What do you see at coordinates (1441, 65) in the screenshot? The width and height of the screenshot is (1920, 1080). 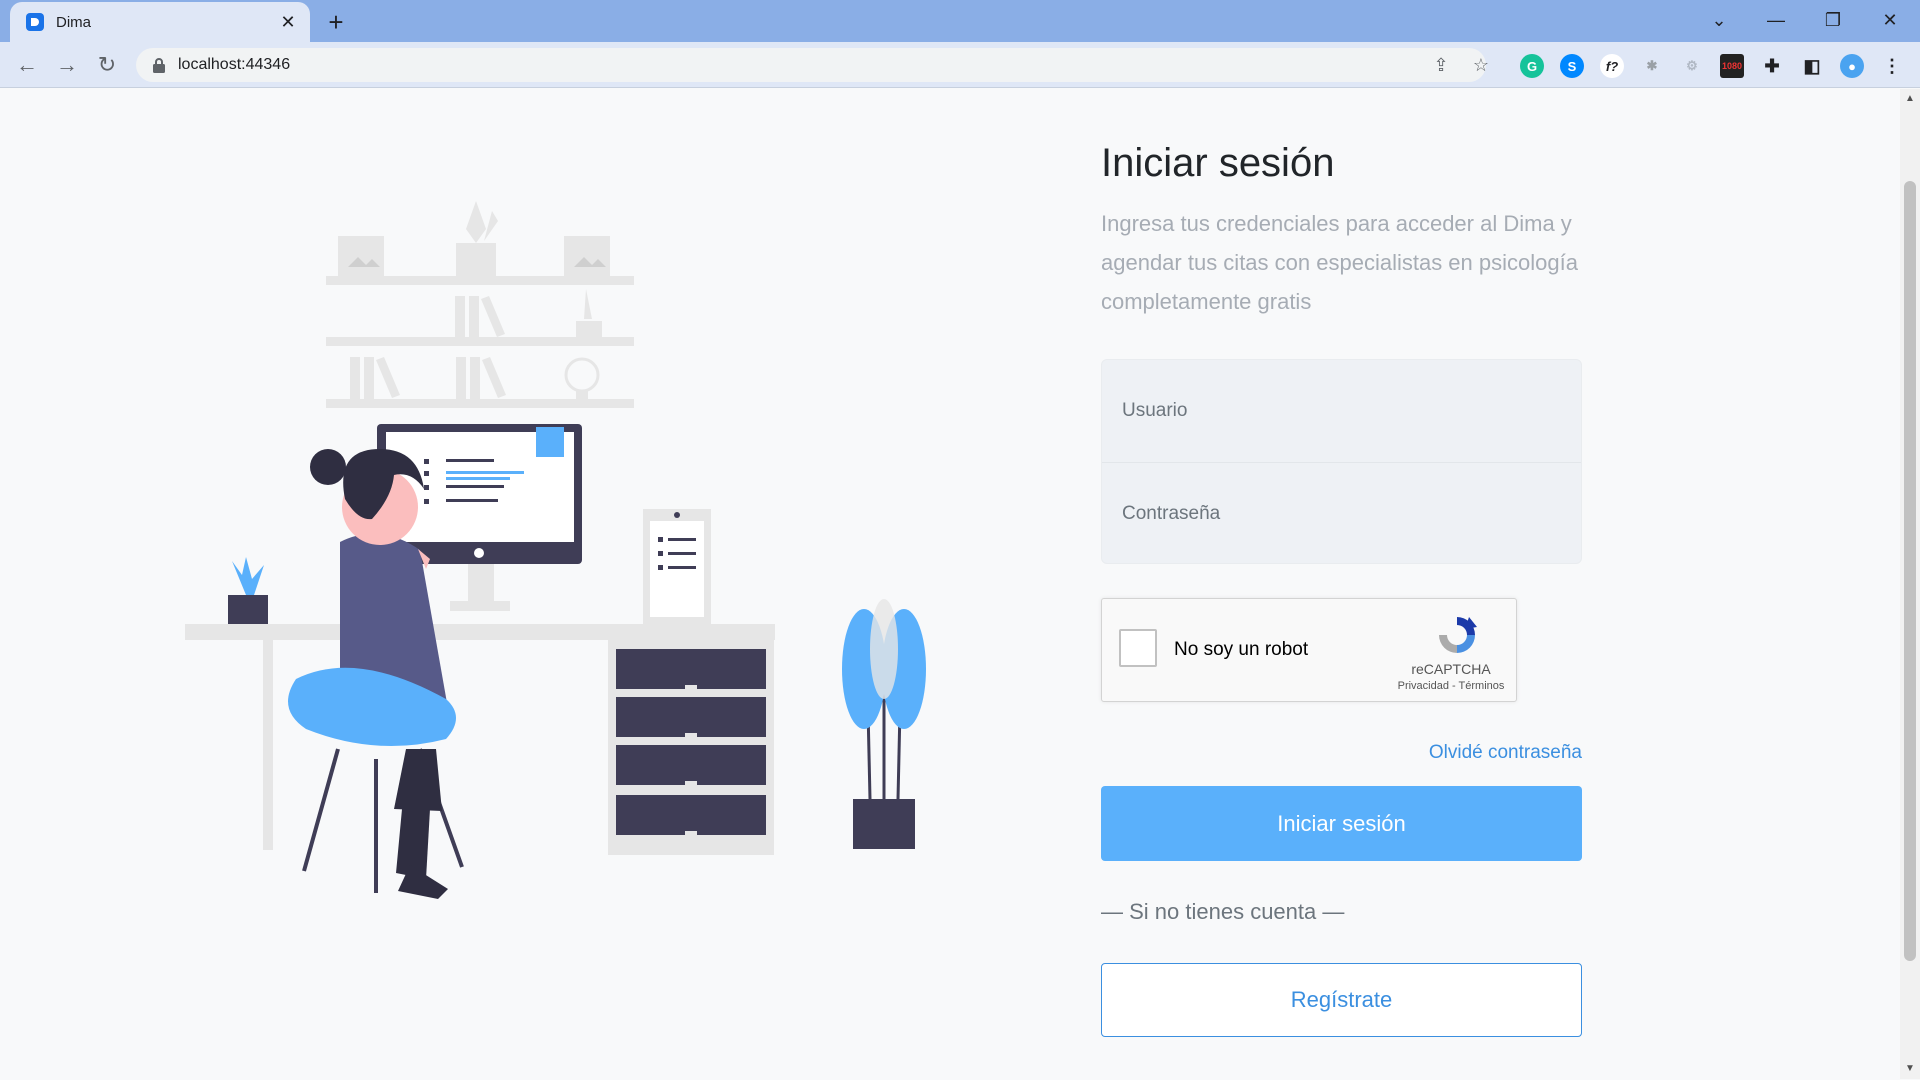 I see `share-icon: ⇪` at bounding box center [1441, 65].